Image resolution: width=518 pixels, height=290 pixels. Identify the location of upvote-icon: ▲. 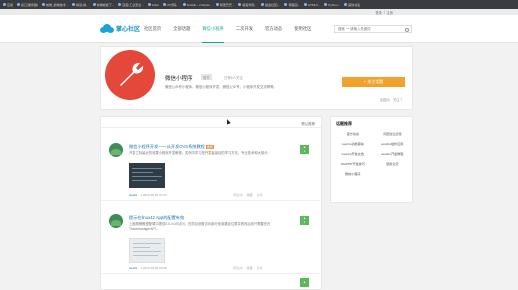
(304, 281).